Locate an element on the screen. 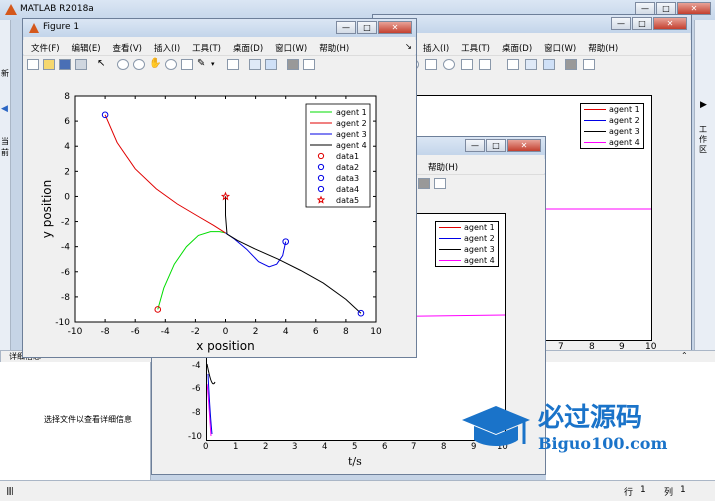  bg-dock-icon is located at coordinates (589, 64).